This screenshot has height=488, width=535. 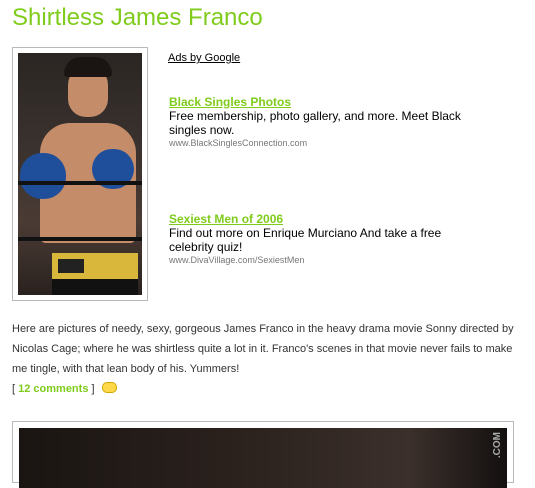 I want to click on boxer-photo, so click(x=80, y=174).